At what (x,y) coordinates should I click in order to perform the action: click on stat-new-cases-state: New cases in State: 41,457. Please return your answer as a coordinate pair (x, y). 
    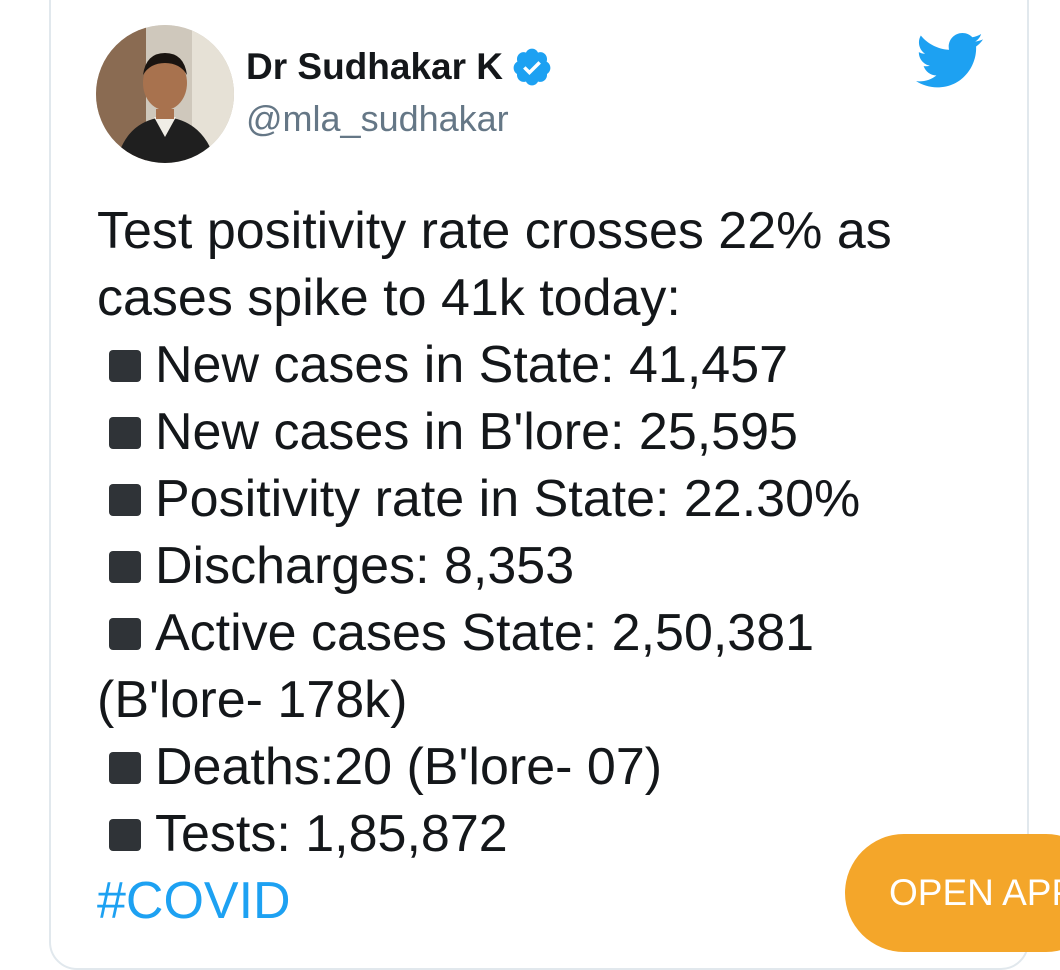
    Looking at the image, I should click on (472, 365).